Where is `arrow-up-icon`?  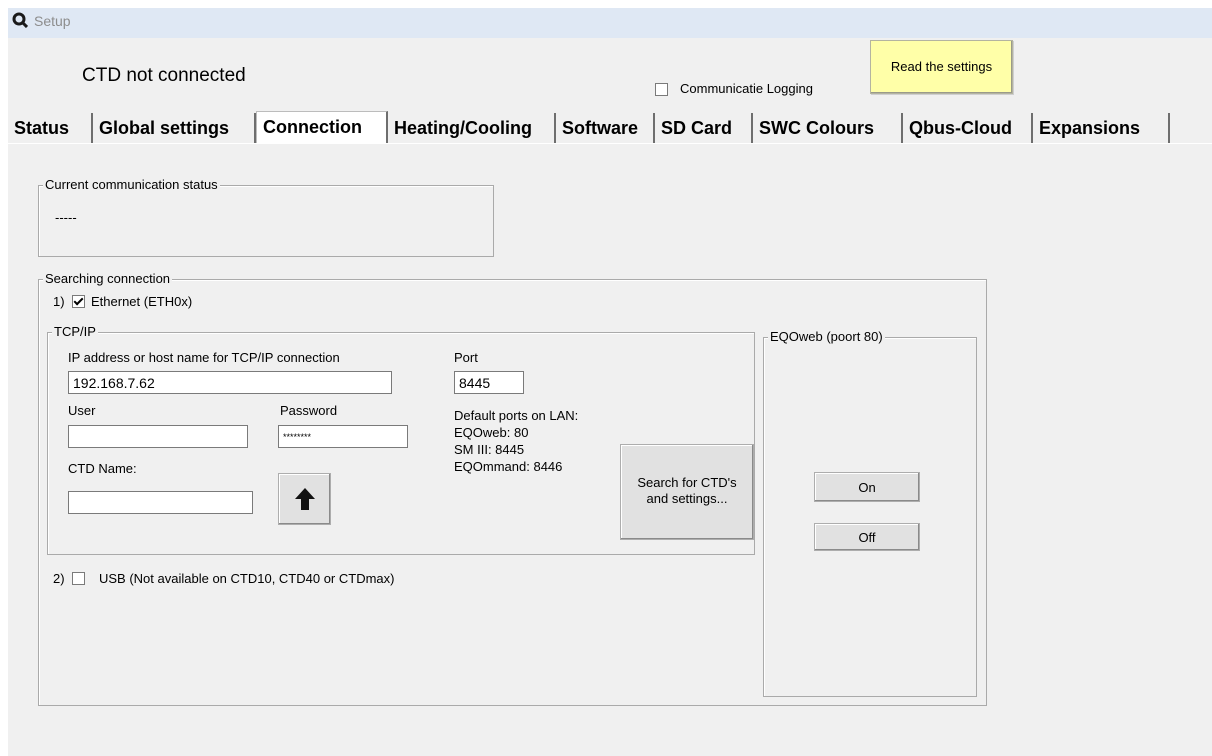 arrow-up-icon is located at coordinates (305, 499).